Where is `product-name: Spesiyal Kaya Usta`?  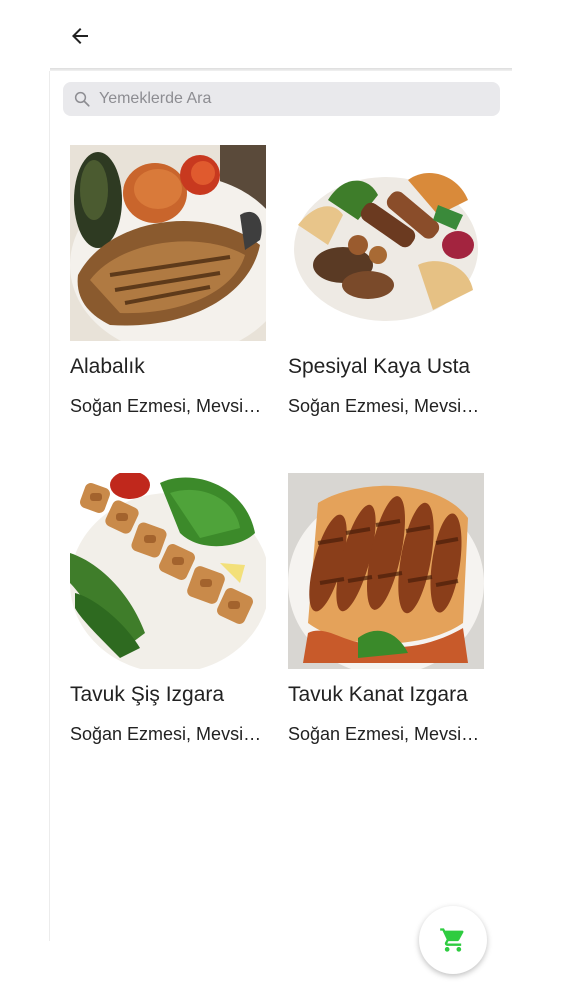 product-name: Spesiyal Kaya Usta is located at coordinates (379, 366).